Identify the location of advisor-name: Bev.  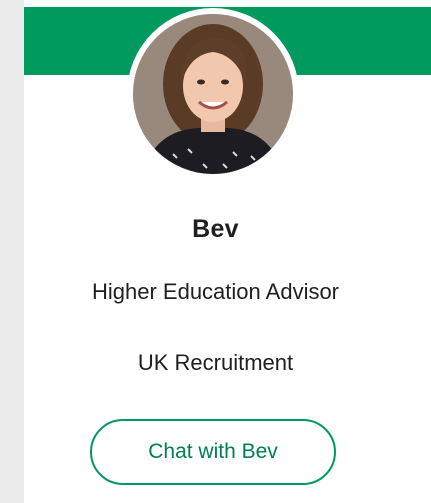
(215, 229).